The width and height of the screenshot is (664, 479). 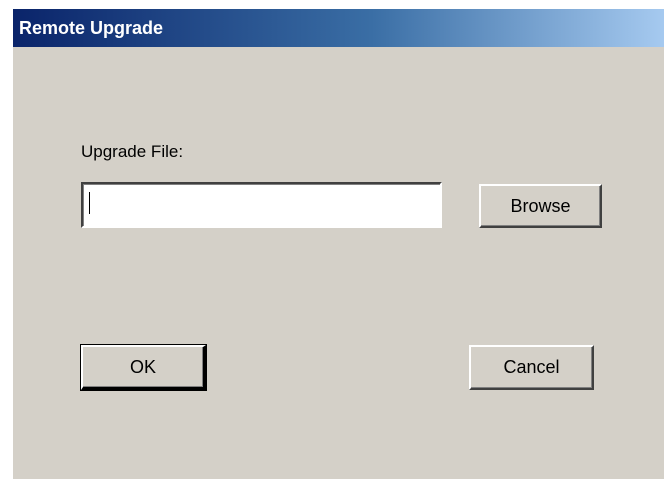 I want to click on upgrade-file-label: Upgrade File:, so click(x=132, y=151).